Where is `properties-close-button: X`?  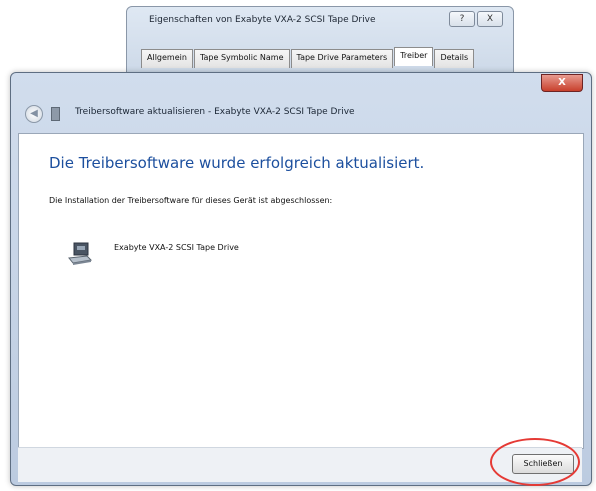
properties-close-button: X is located at coordinates (490, 19).